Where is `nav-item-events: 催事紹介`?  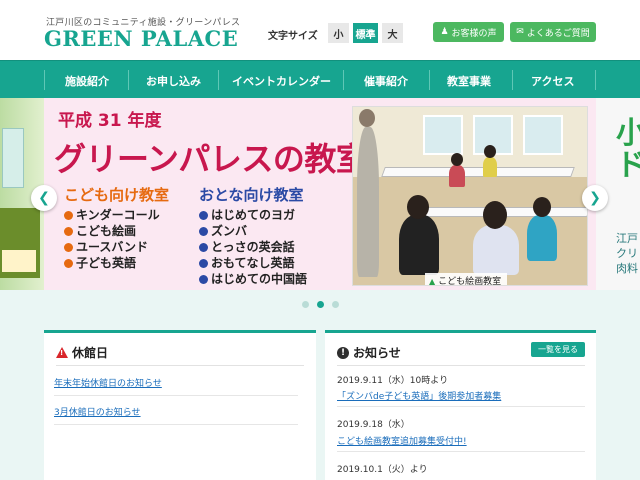
nav-item-events: 催事紹介 is located at coordinates (386, 81).